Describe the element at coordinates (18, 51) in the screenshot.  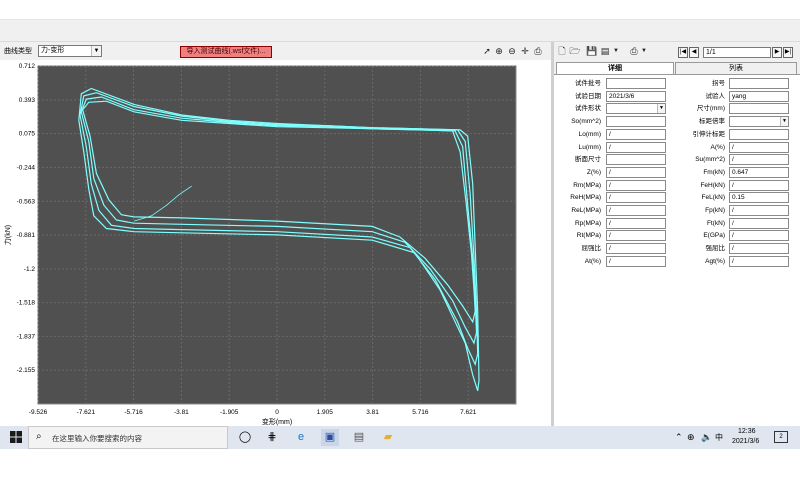
I see `curve-type-label: 曲线类型` at that location.